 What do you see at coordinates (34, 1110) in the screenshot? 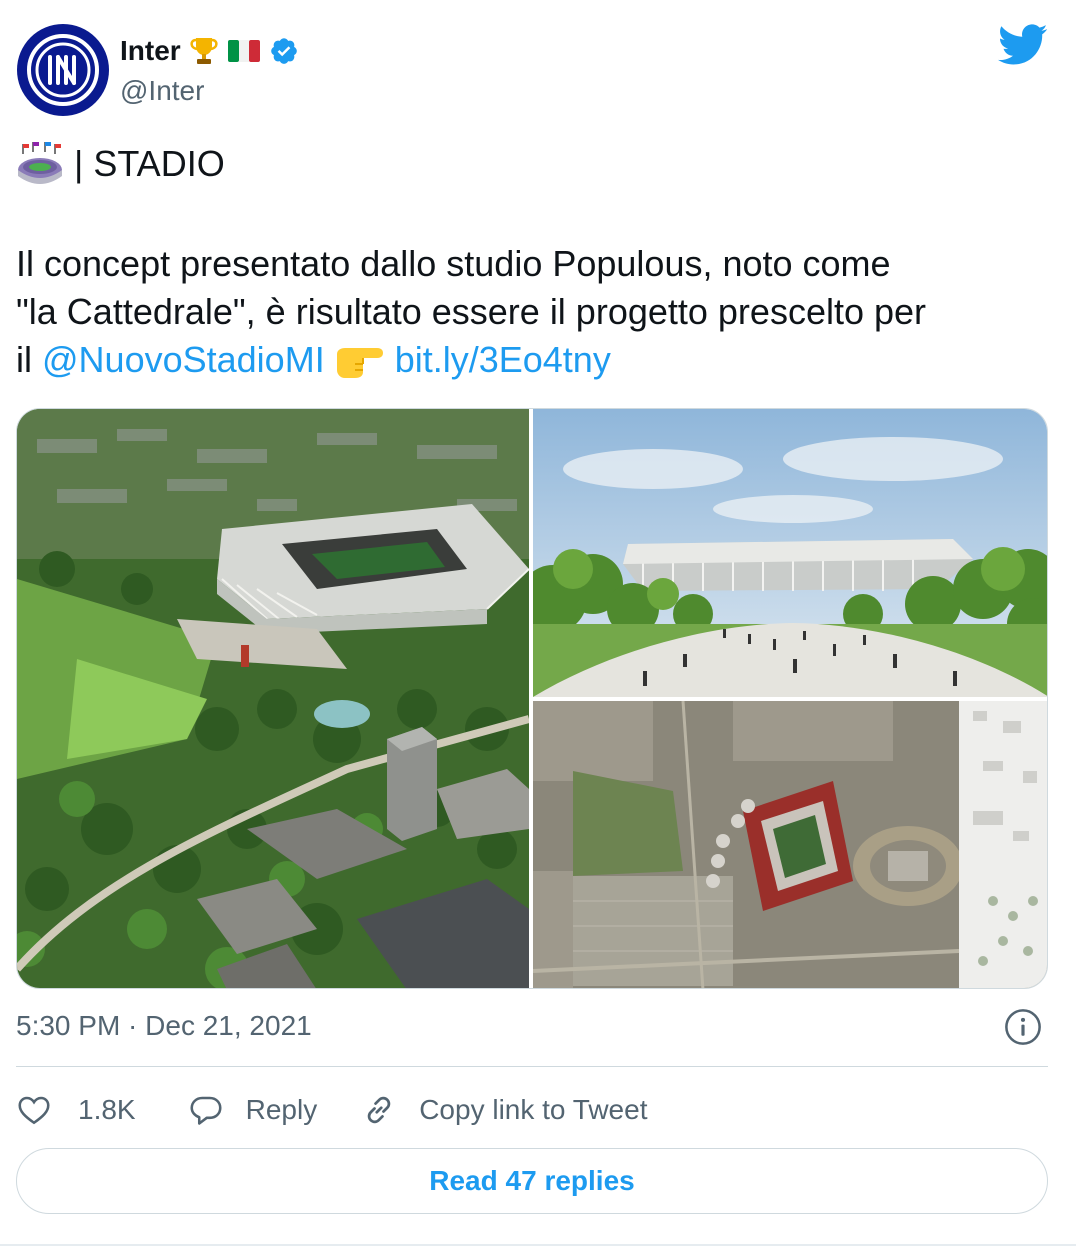
I see `heart-icon` at bounding box center [34, 1110].